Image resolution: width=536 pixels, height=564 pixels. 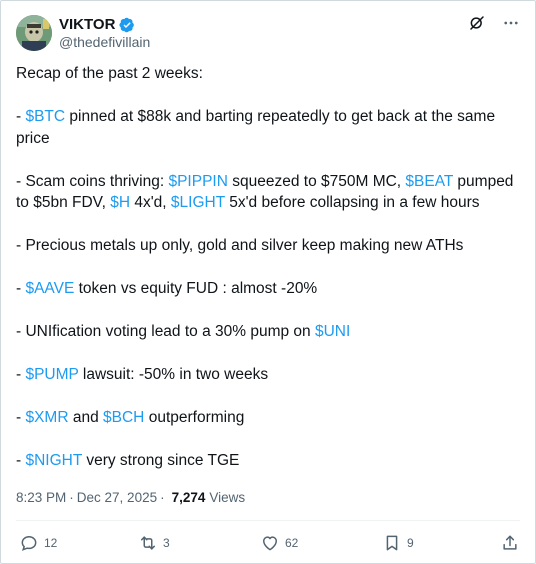 What do you see at coordinates (189, 497) in the screenshot?
I see `views-count: 7,274` at bounding box center [189, 497].